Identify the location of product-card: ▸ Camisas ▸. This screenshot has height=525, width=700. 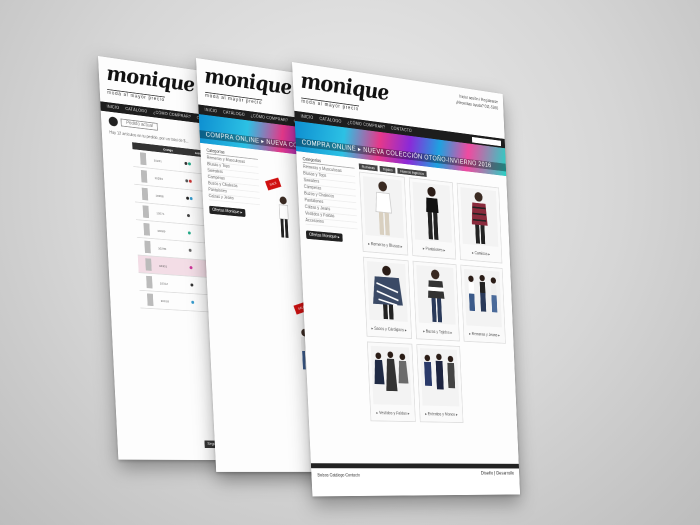
(479, 223).